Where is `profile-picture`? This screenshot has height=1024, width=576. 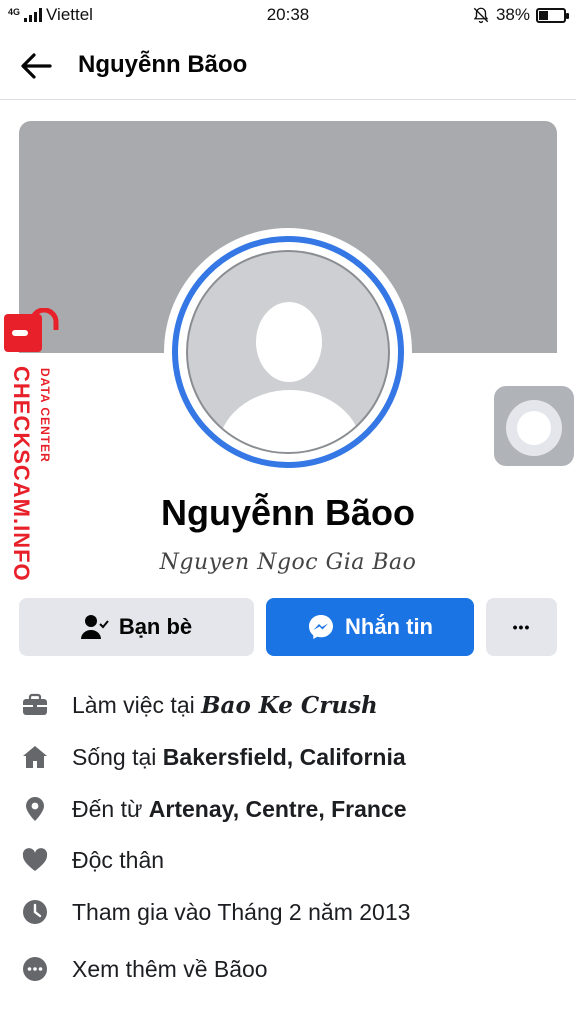 profile-picture is located at coordinates (288, 352).